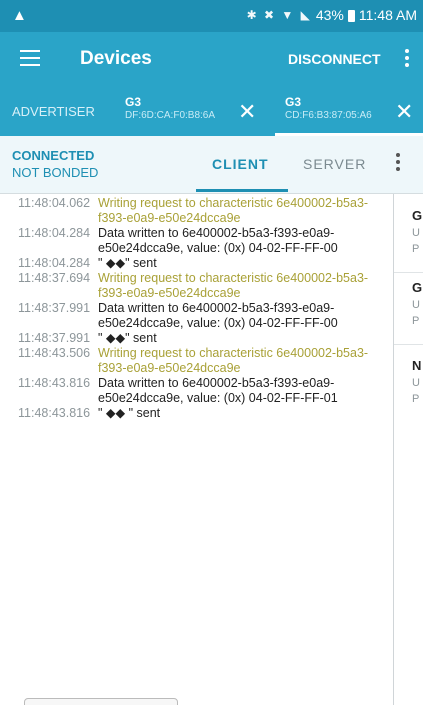  I want to click on log-action-button, so click(101, 701).